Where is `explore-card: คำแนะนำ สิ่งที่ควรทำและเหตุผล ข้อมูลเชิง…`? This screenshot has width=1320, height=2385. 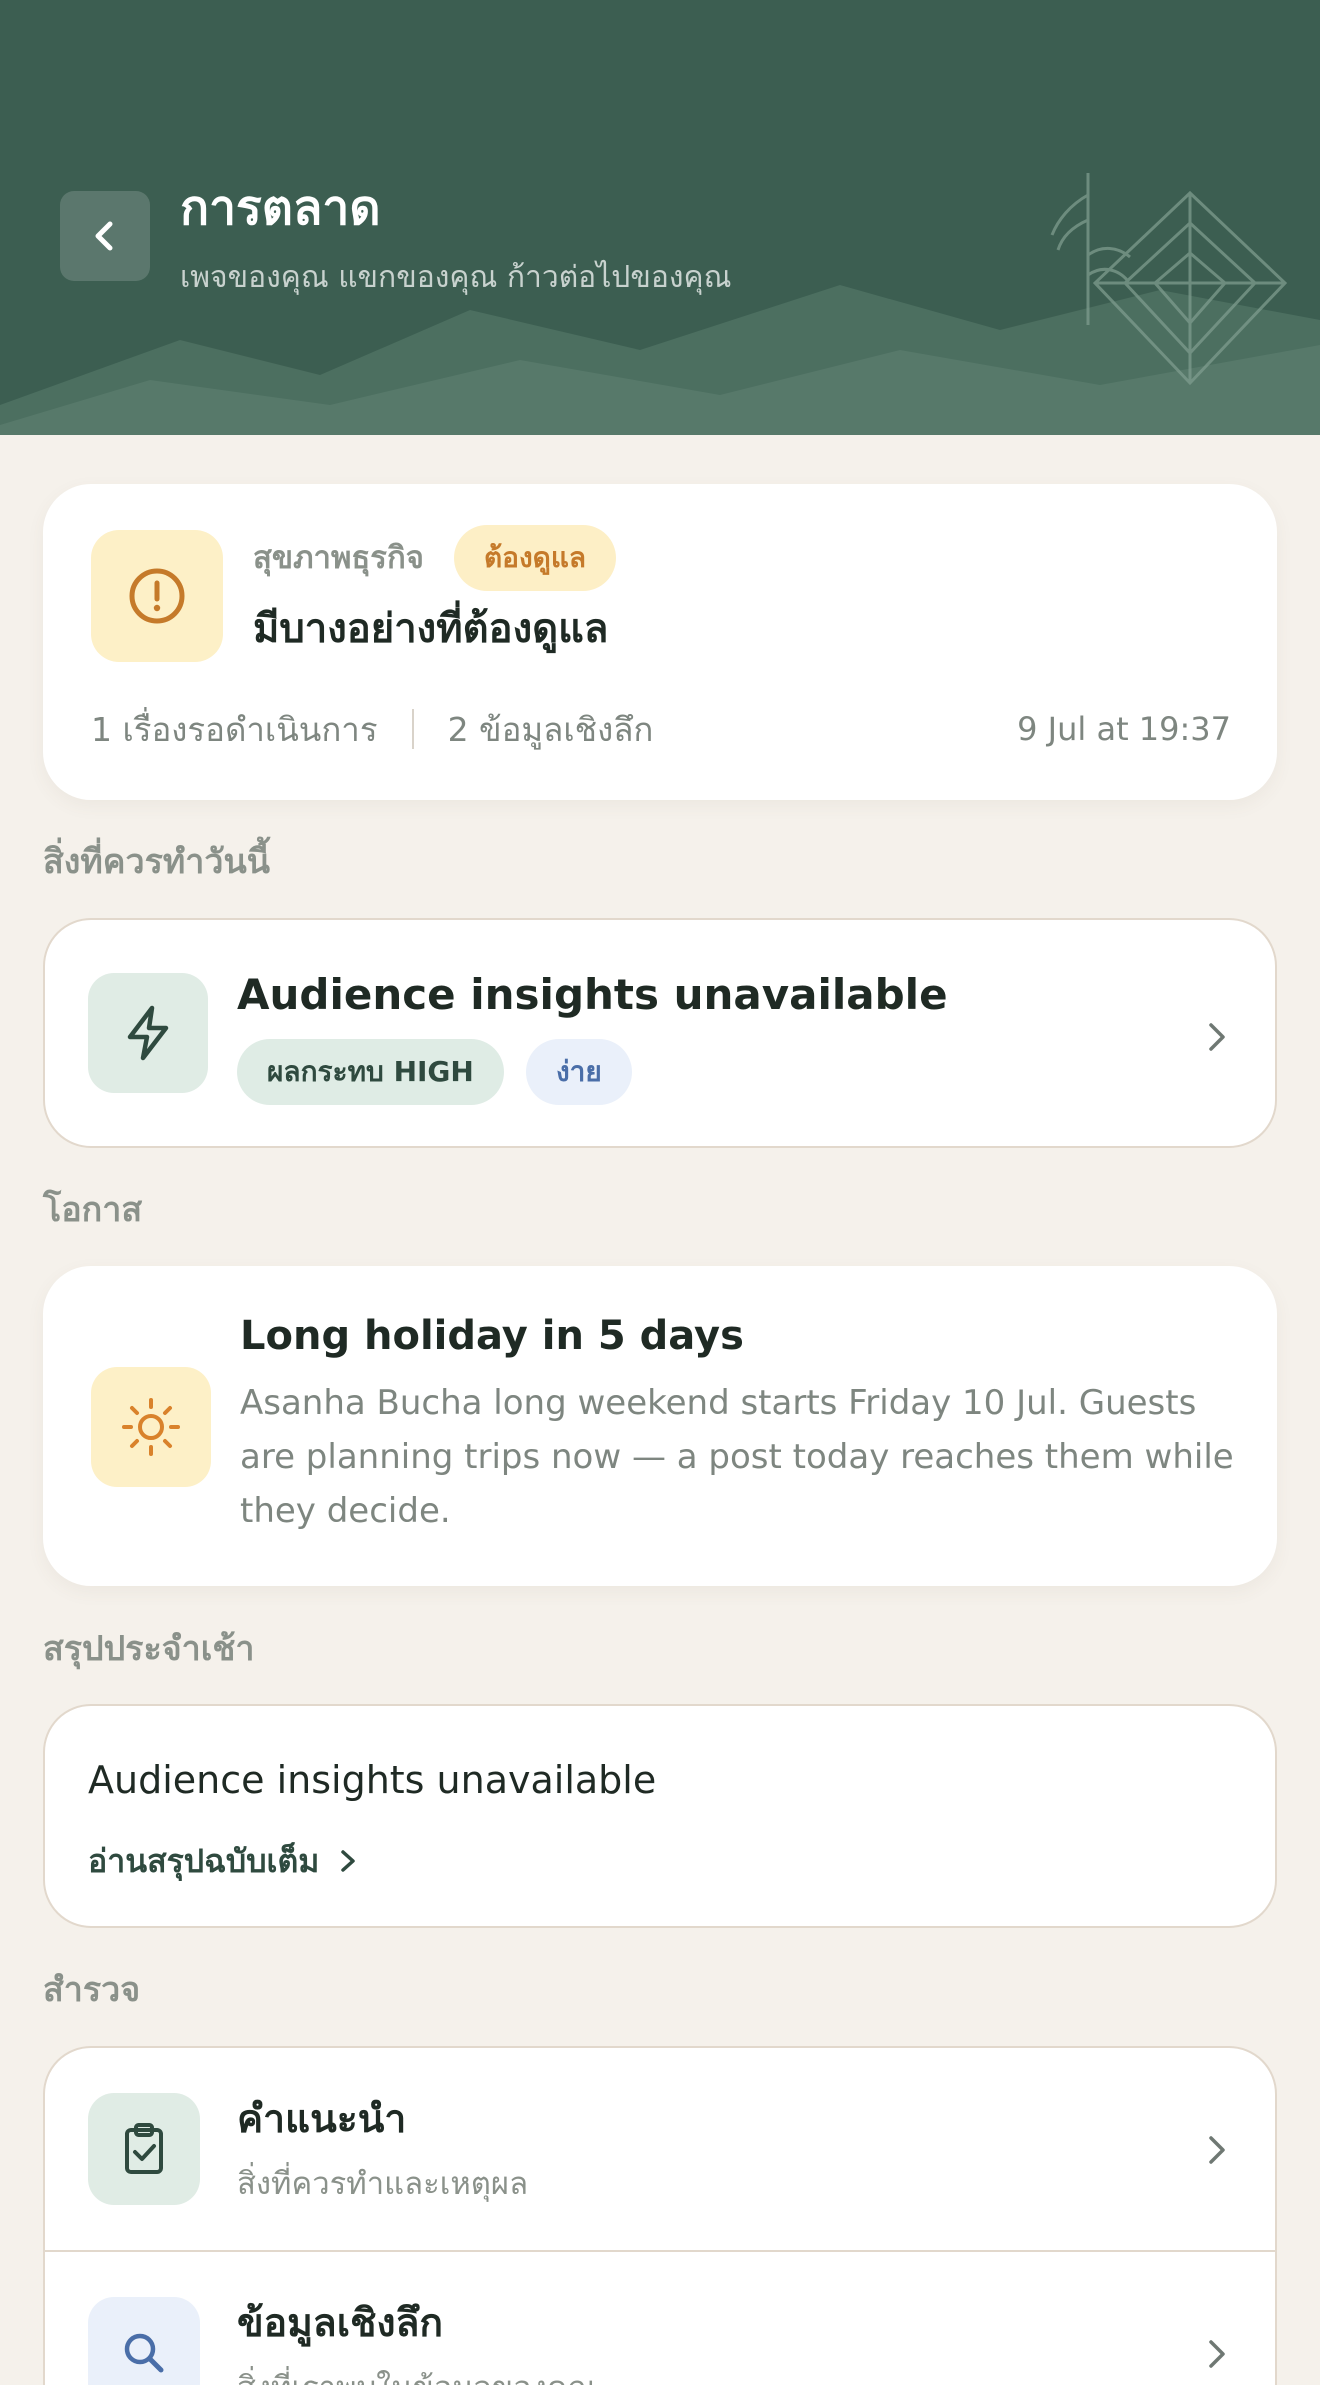
explore-card: คำแนะนำ สิ่งที่ควรทำและเหตุผล ข้อมูลเชิง… is located at coordinates (660, 2215).